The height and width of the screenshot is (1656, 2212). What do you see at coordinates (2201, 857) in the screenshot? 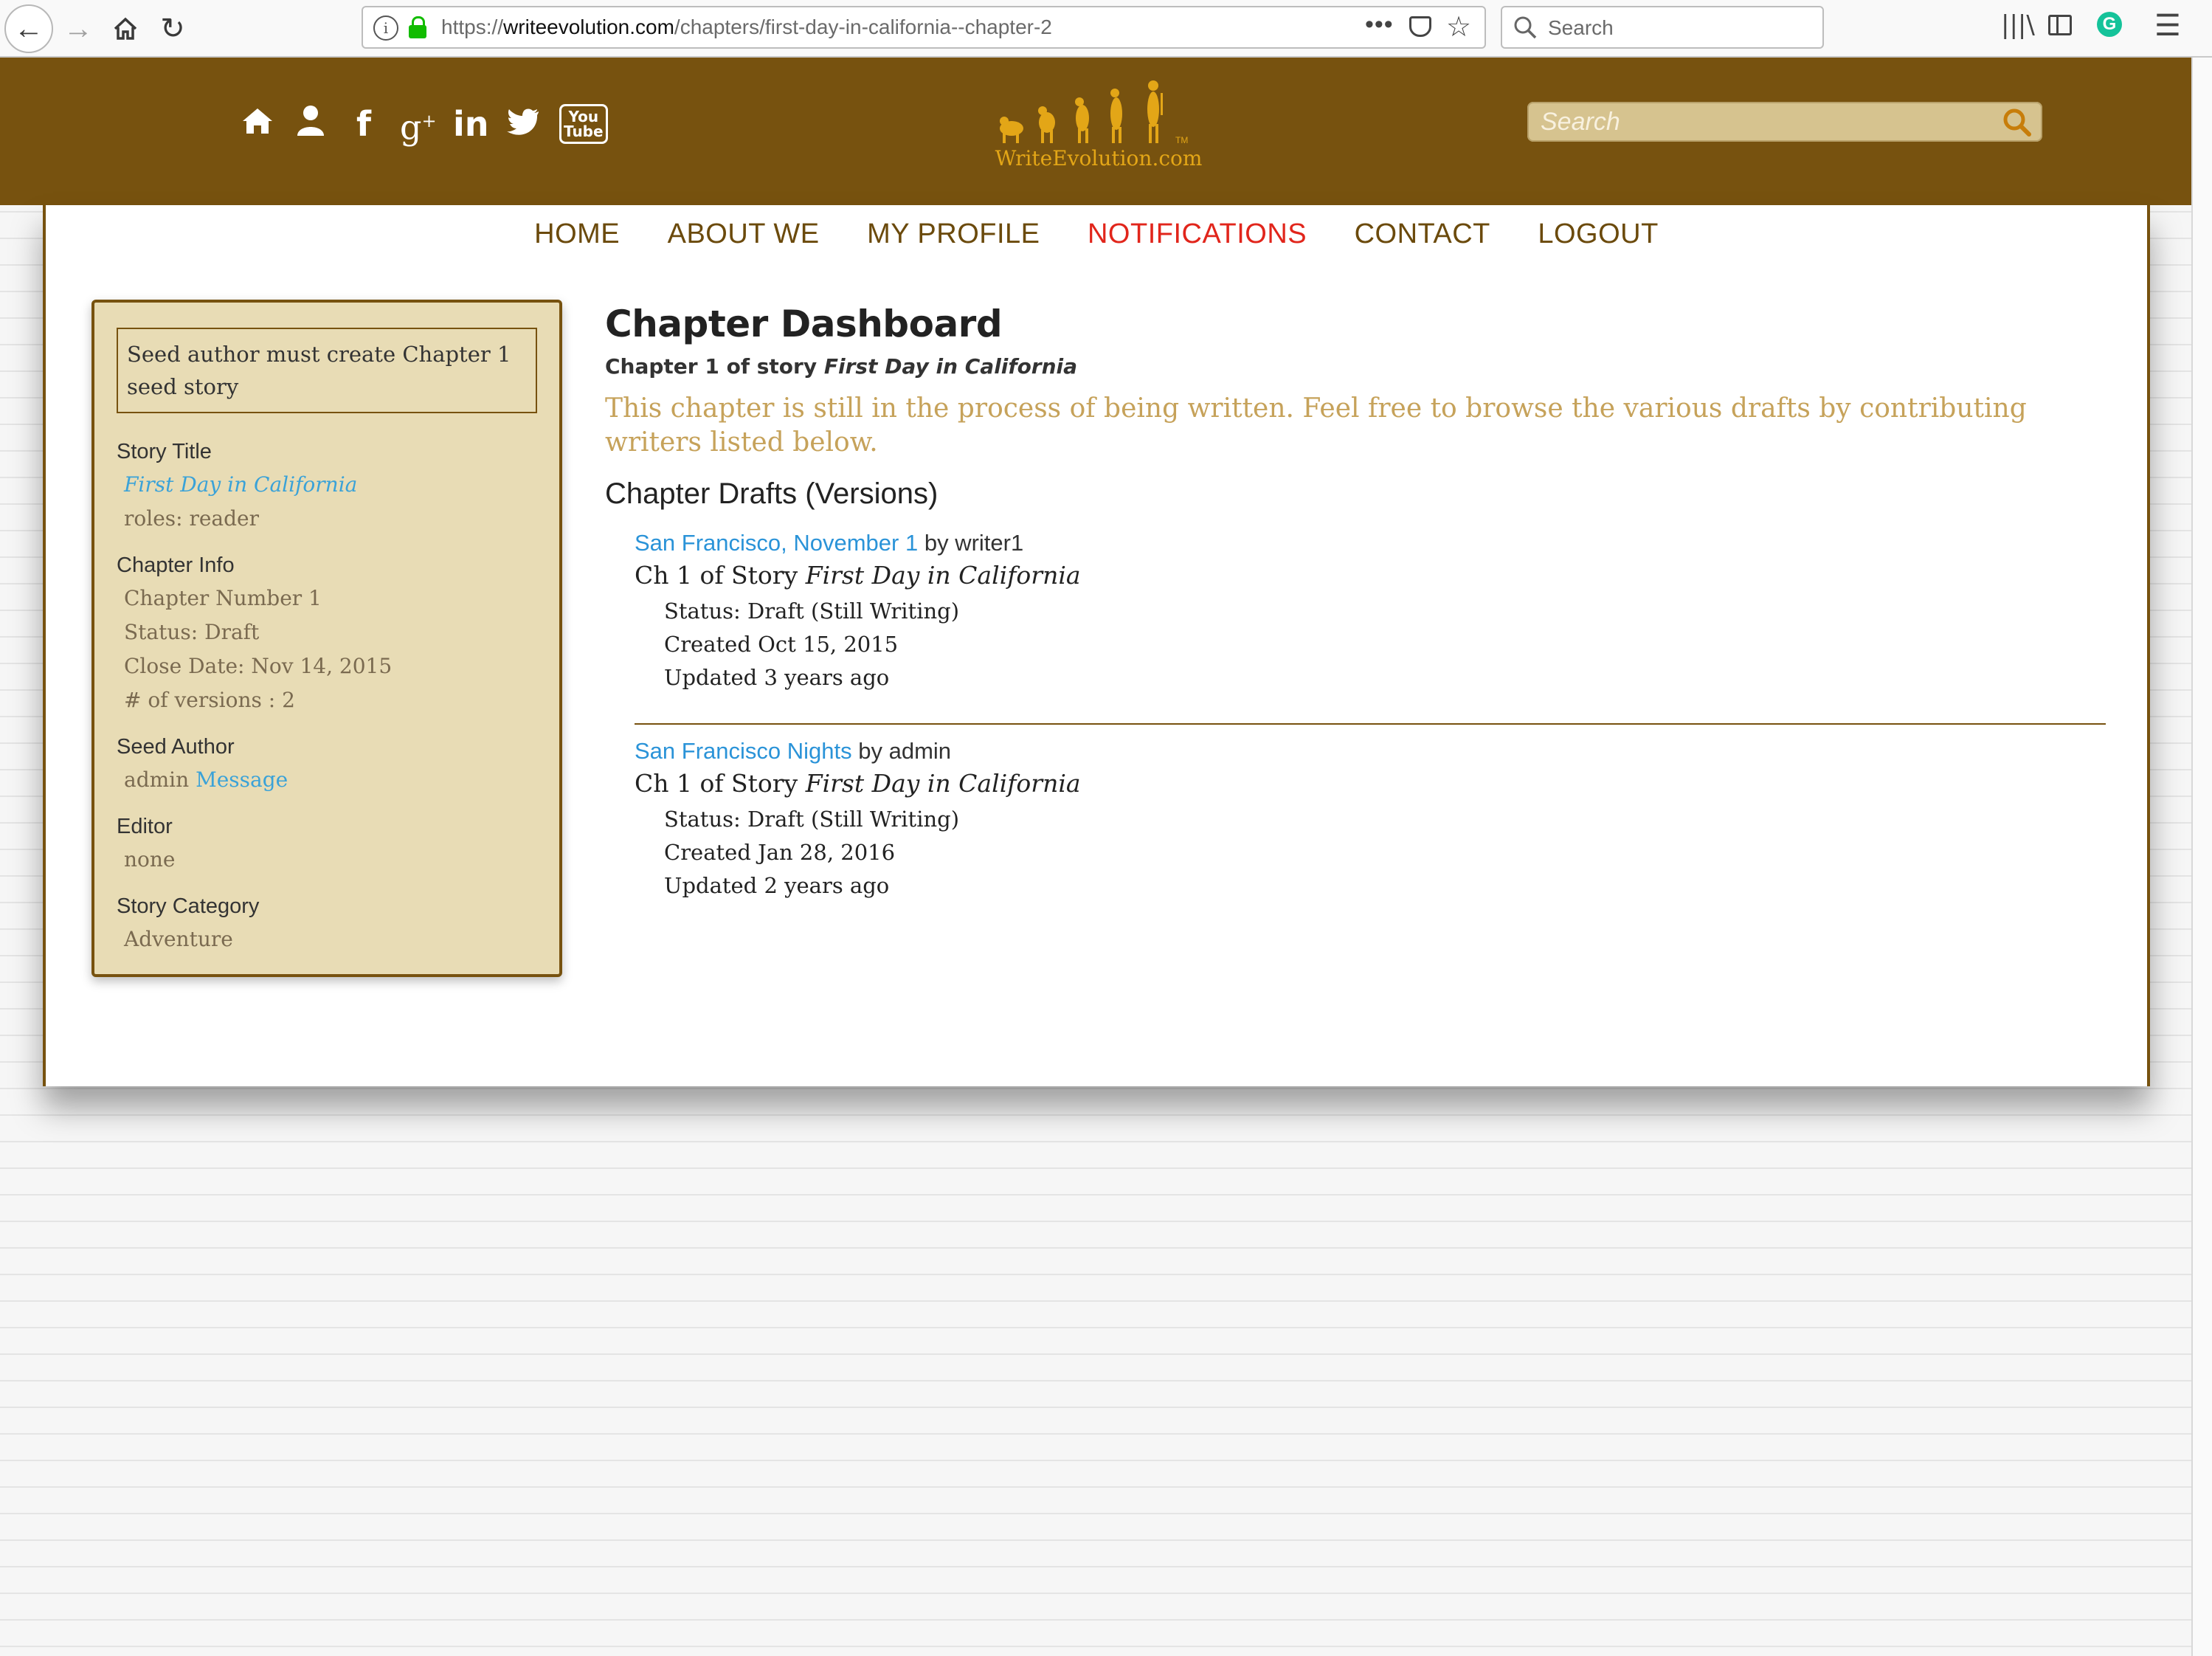
I see `scrollbar-gutter` at bounding box center [2201, 857].